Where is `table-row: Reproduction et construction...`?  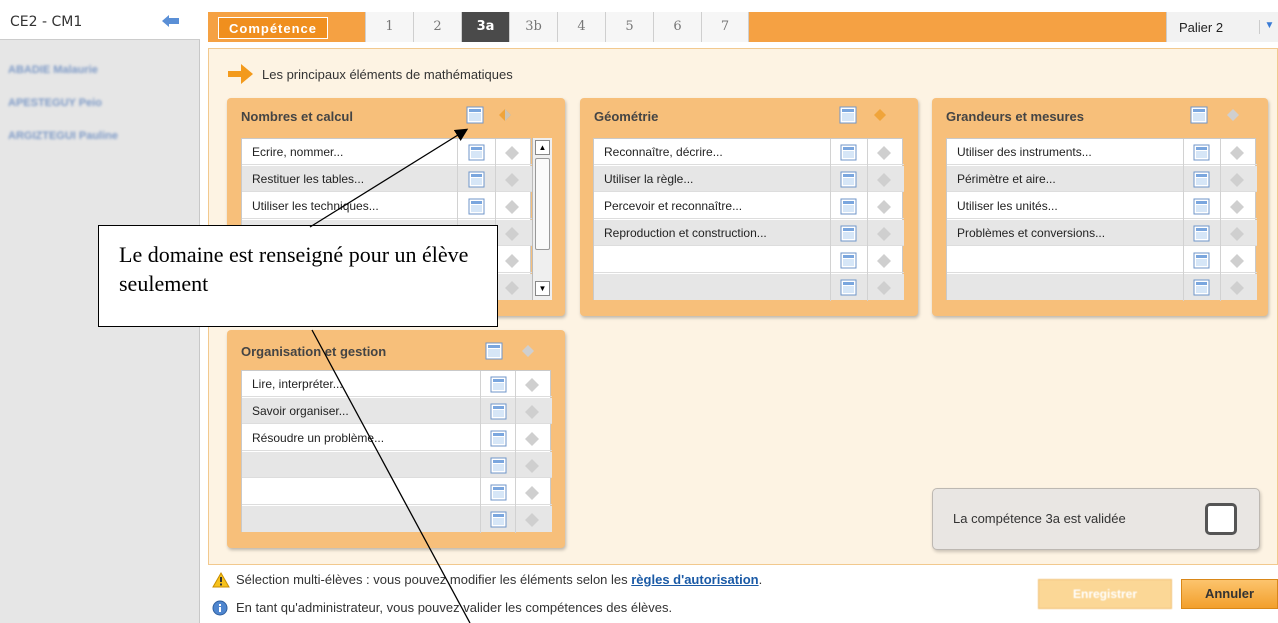 table-row: Reproduction et construction... is located at coordinates (749, 233).